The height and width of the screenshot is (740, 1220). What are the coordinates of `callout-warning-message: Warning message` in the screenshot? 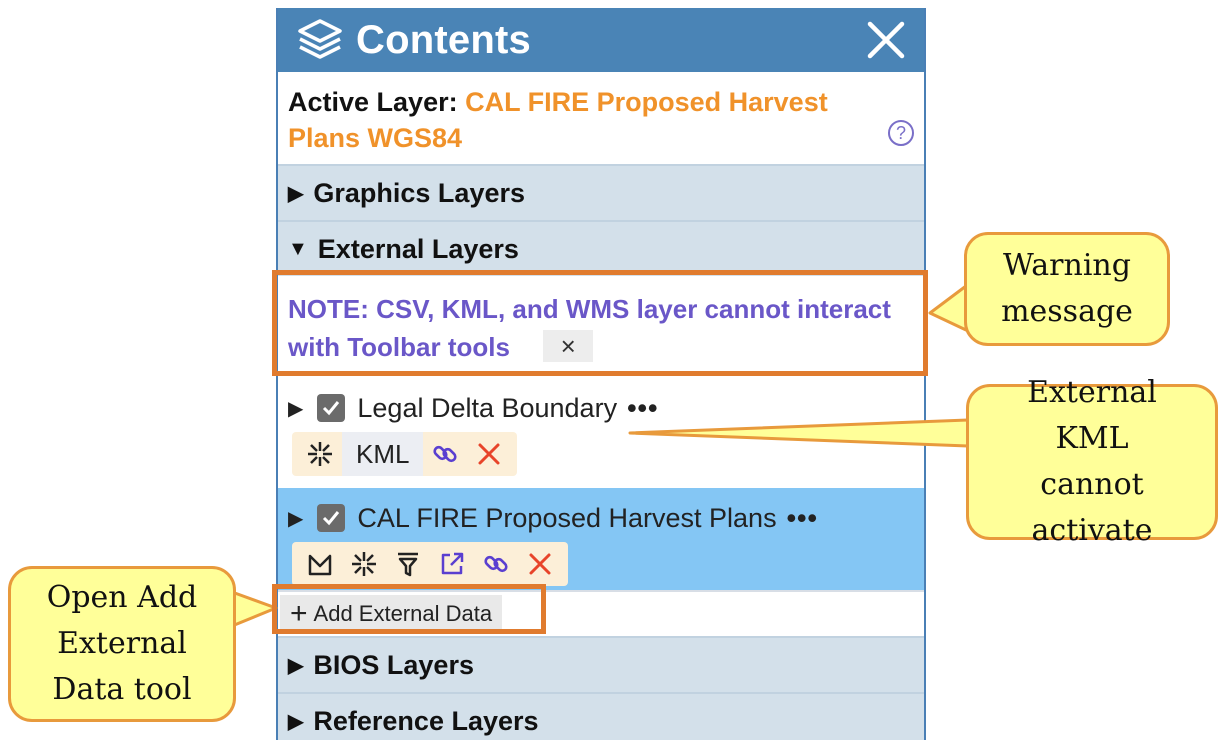 It's located at (1067, 289).